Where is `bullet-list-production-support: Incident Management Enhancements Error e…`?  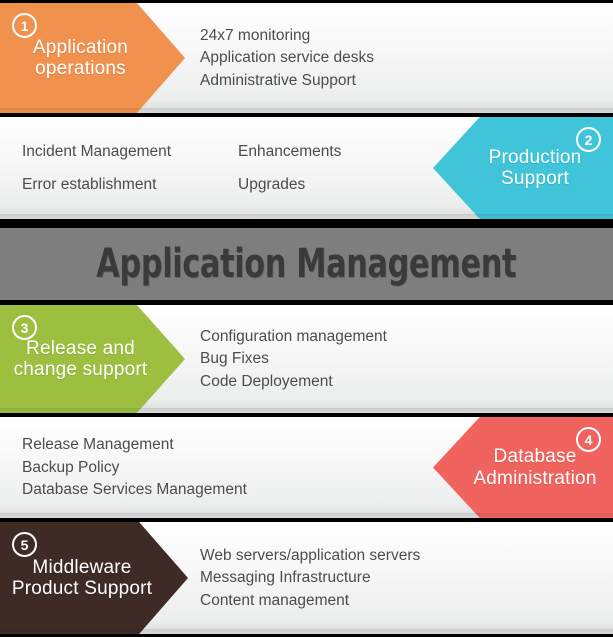
bullet-list-production-support: Incident Management Enhancements Error e… is located at coordinates (181, 168).